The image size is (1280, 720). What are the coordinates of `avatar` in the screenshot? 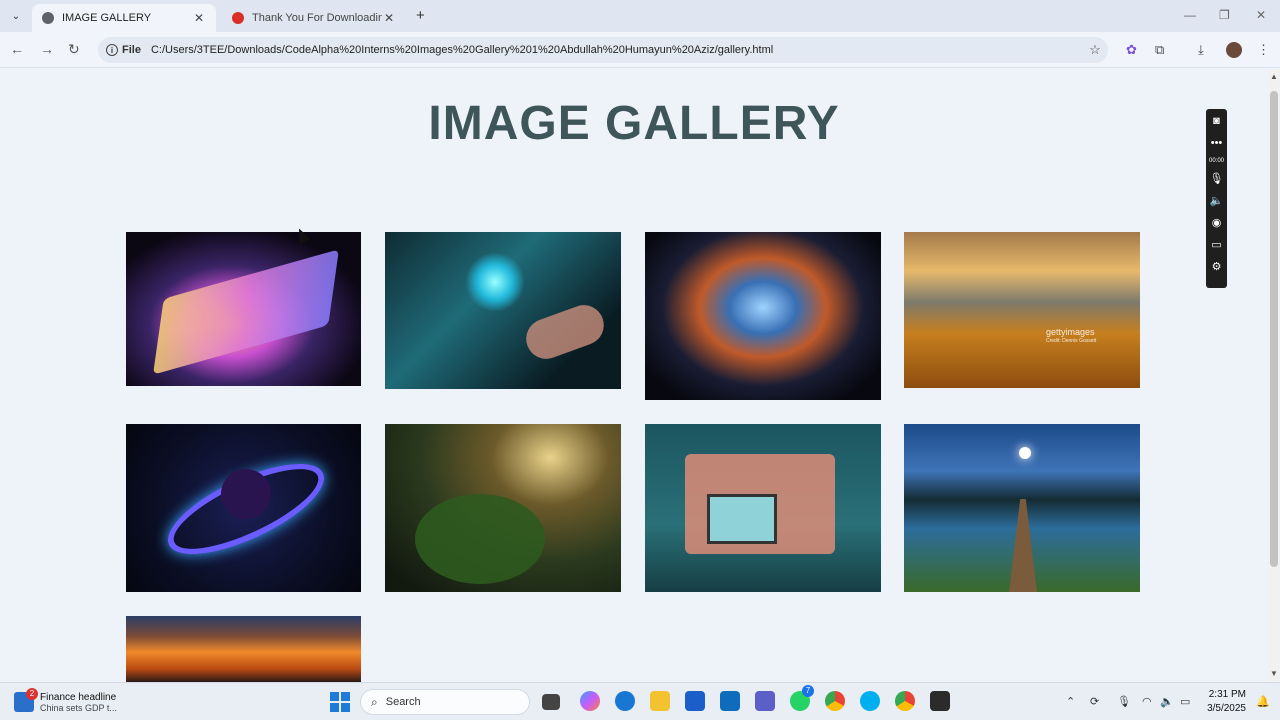 It's located at (1234, 50).